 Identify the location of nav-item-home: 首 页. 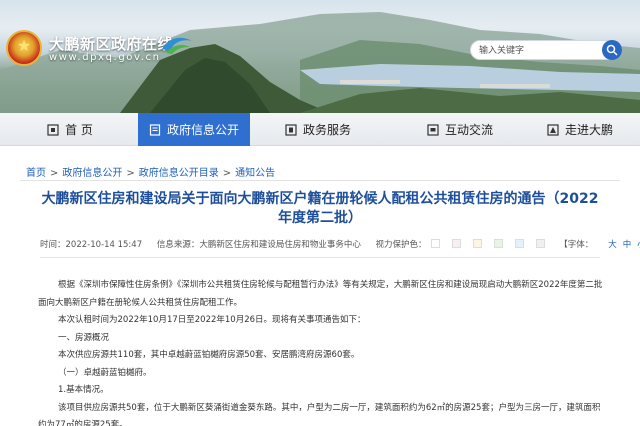
(70, 129).